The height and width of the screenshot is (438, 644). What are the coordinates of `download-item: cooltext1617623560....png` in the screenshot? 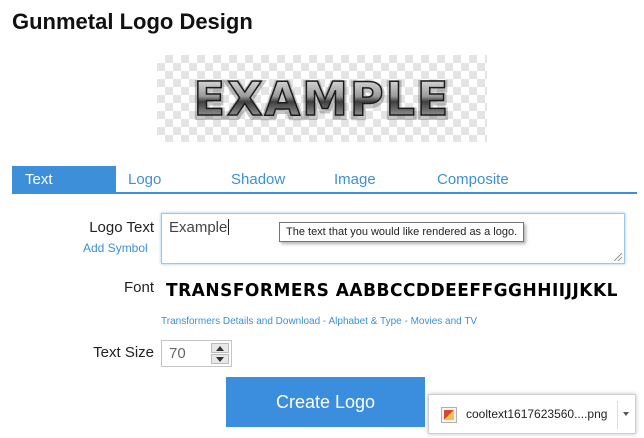 It's located at (532, 414).